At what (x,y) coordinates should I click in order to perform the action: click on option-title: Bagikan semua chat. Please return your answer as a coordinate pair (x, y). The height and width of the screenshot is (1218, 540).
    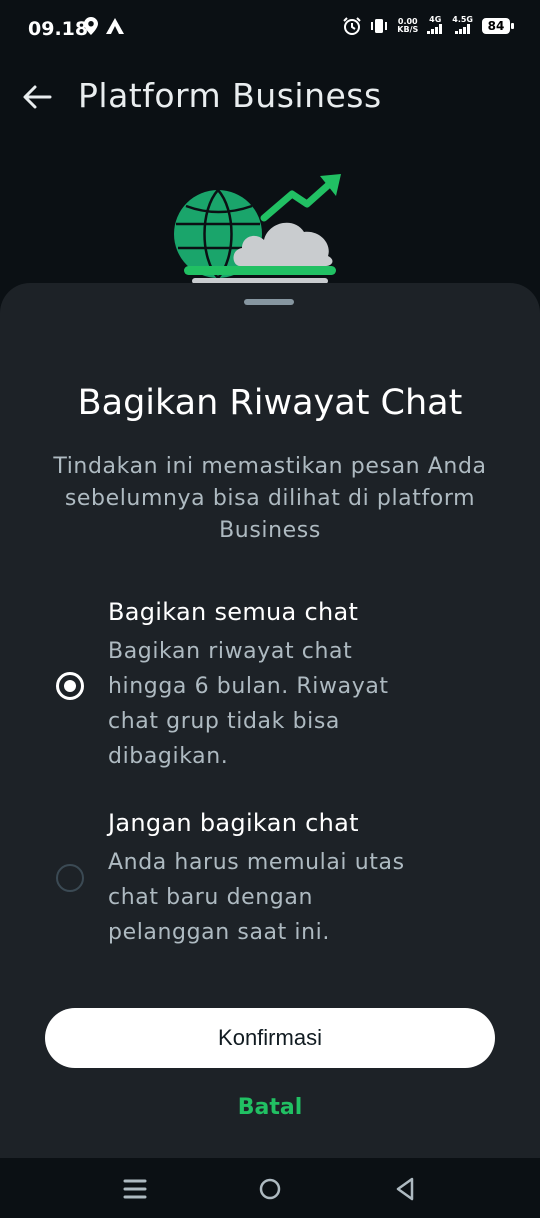
    Looking at the image, I should click on (233, 612).